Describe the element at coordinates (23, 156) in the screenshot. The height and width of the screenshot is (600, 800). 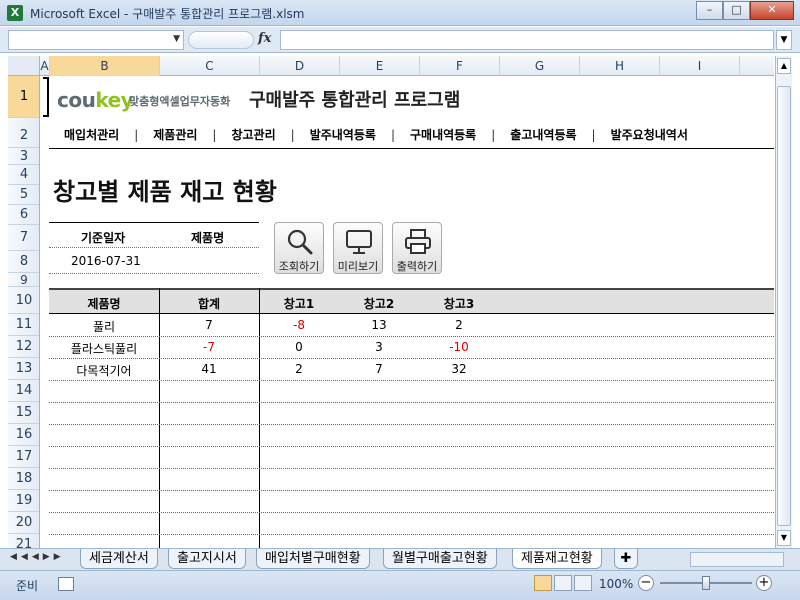
I see `row-header-3: 3` at that location.